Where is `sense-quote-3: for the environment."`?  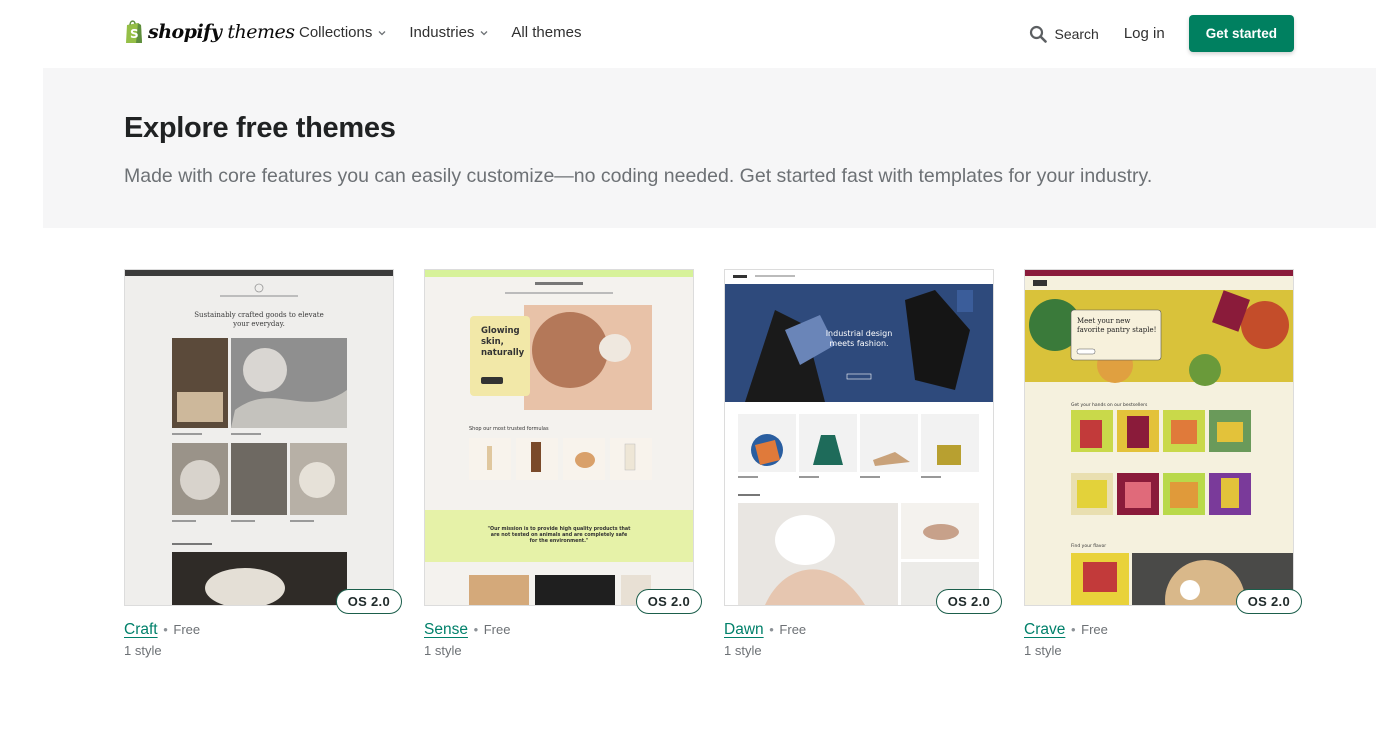
sense-quote-3: for the environment." is located at coordinates (559, 541).